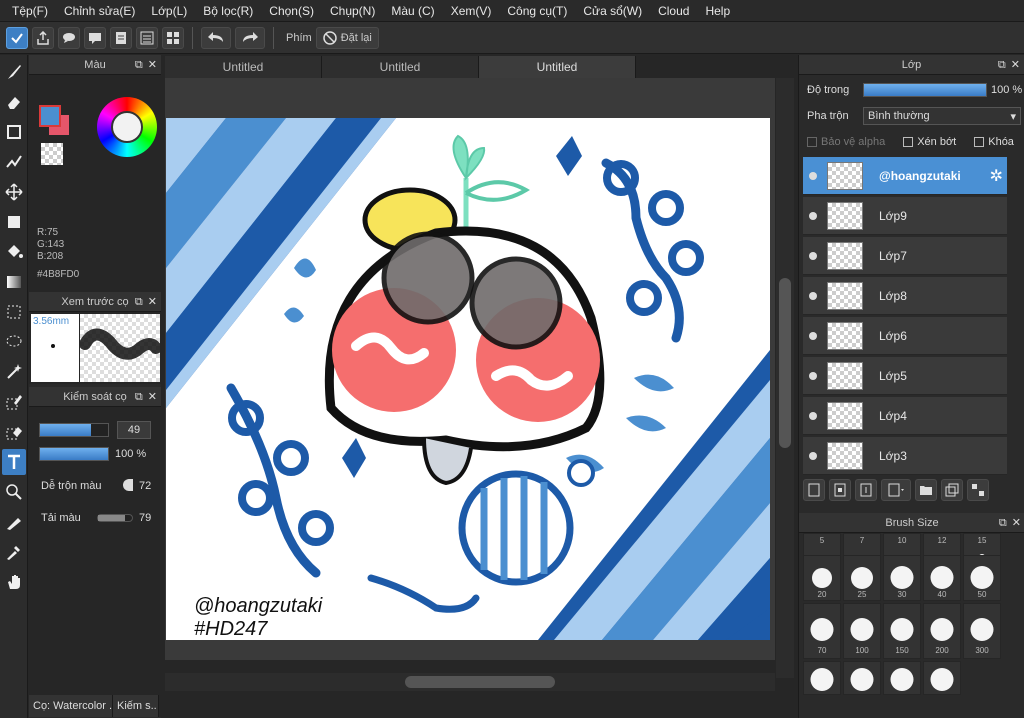 Image resolution: width=1024 pixels, height=718 pixels. I want to click on redo-icon, so click(250, 37).